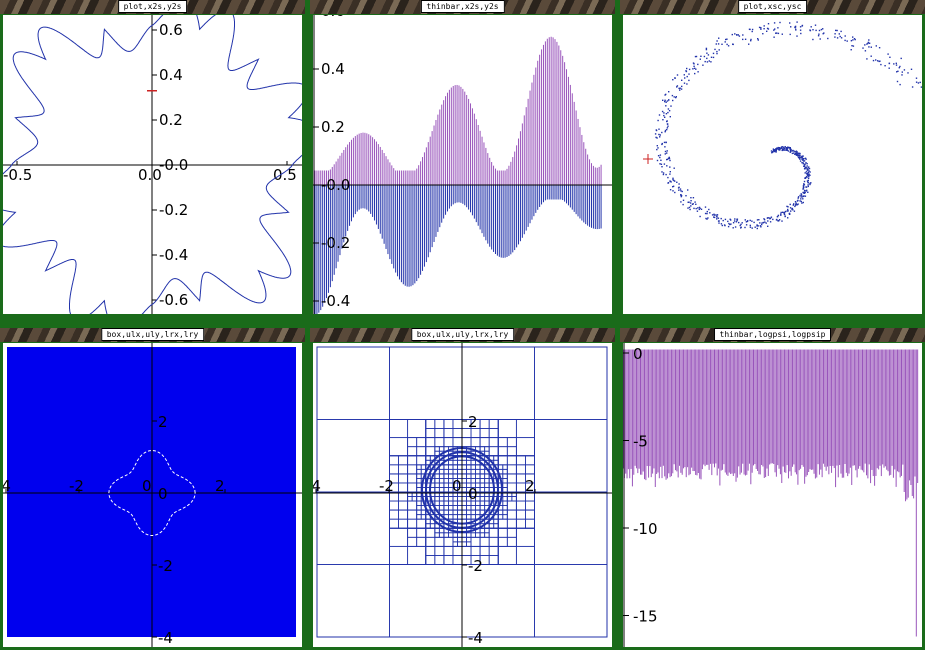 The image size is (925, 650). What do you see at coordinates (333, 17) in the screenshot?
I see `y-tick-label: 0.6` at bounding box center [333, 17].